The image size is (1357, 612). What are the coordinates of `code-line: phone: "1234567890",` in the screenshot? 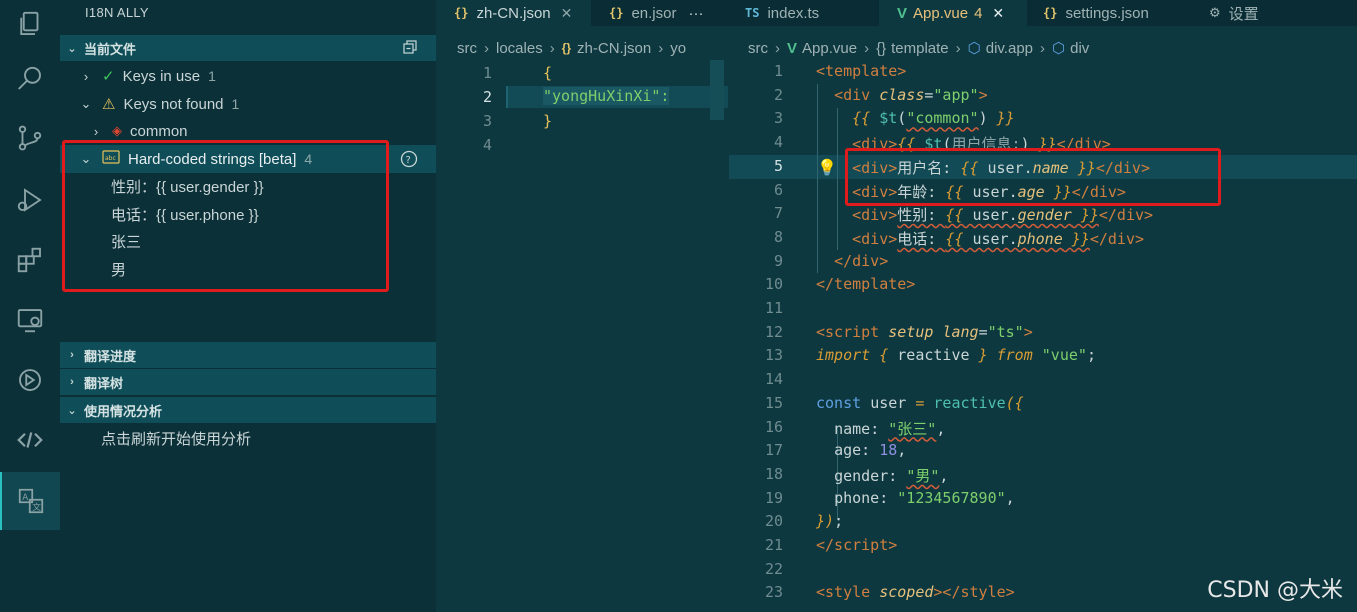 It's located at (924, 497).